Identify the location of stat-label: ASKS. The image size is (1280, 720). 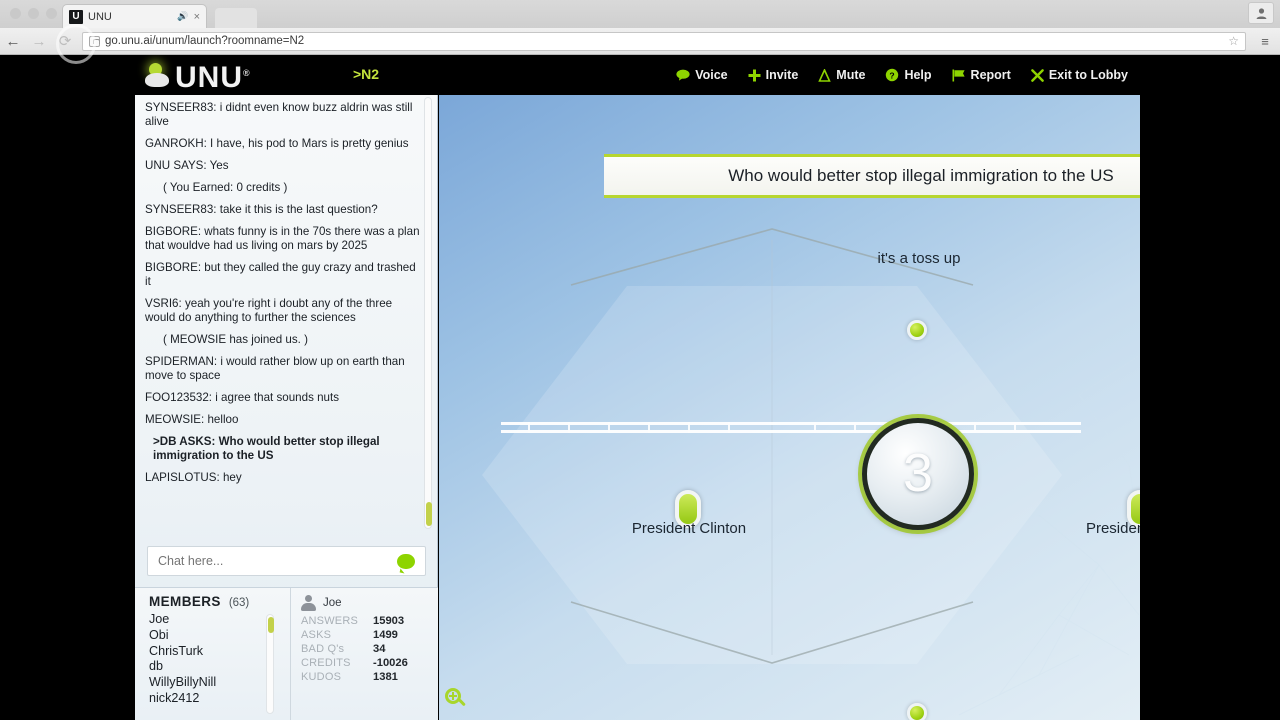
(316, 635).